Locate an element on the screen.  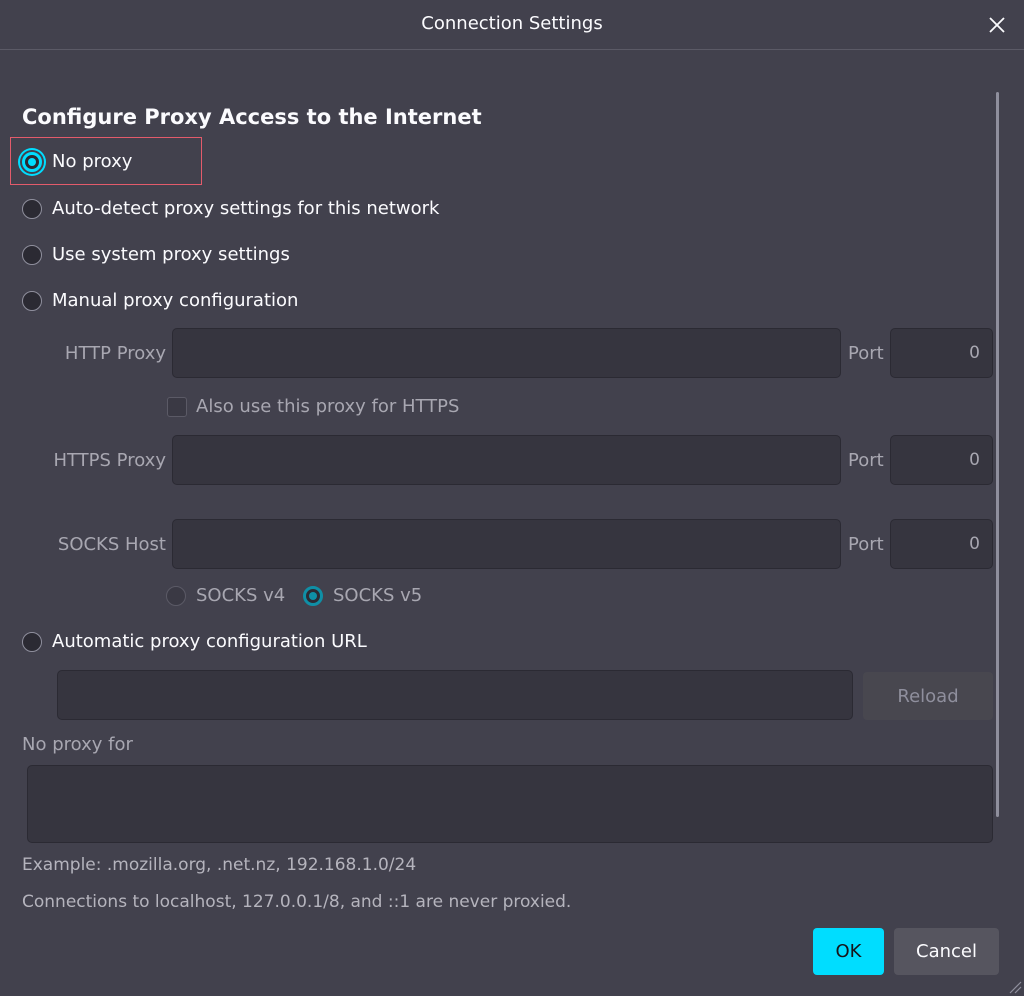
radio-socks-v4: SOCKS v4 is located at coordinates (225, 595).